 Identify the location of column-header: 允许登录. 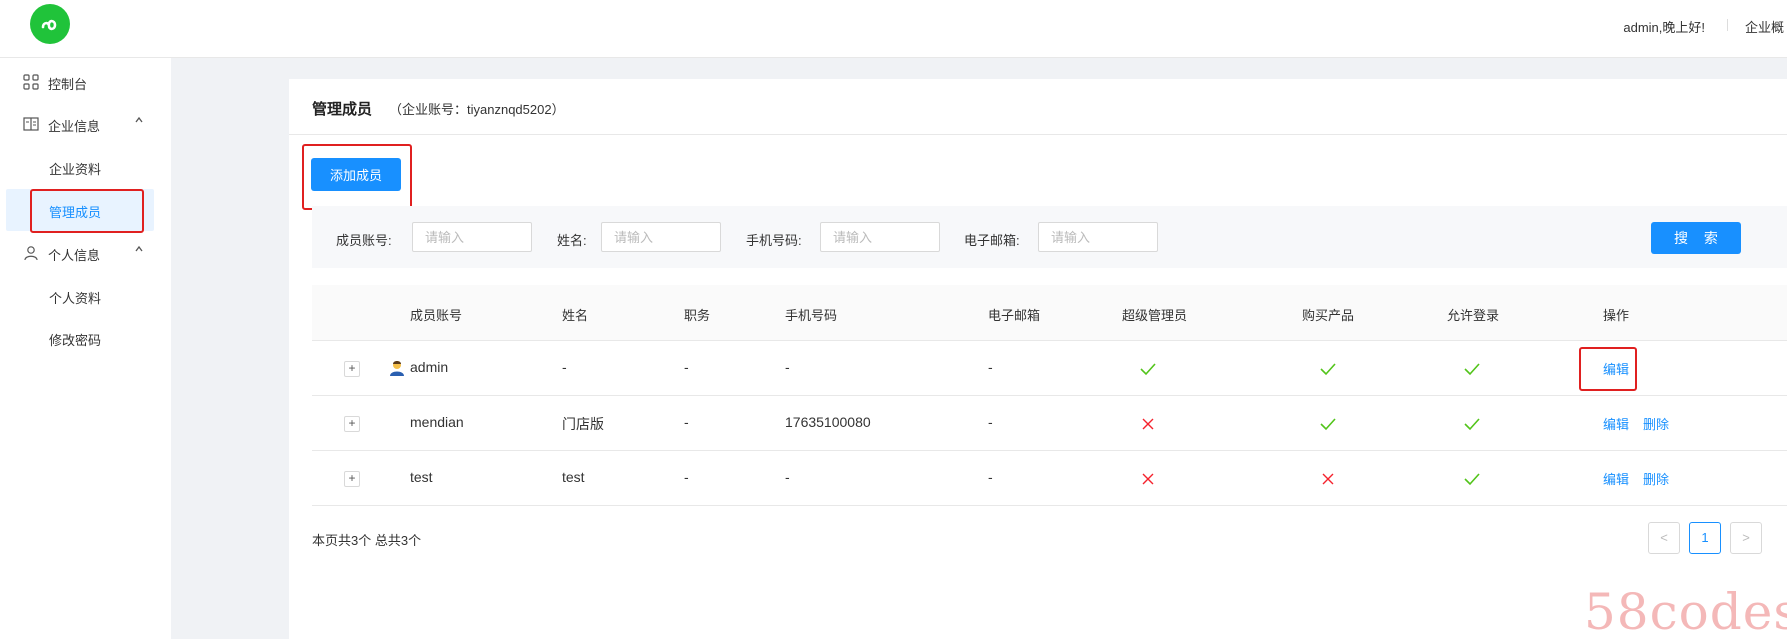
(1473, 314).